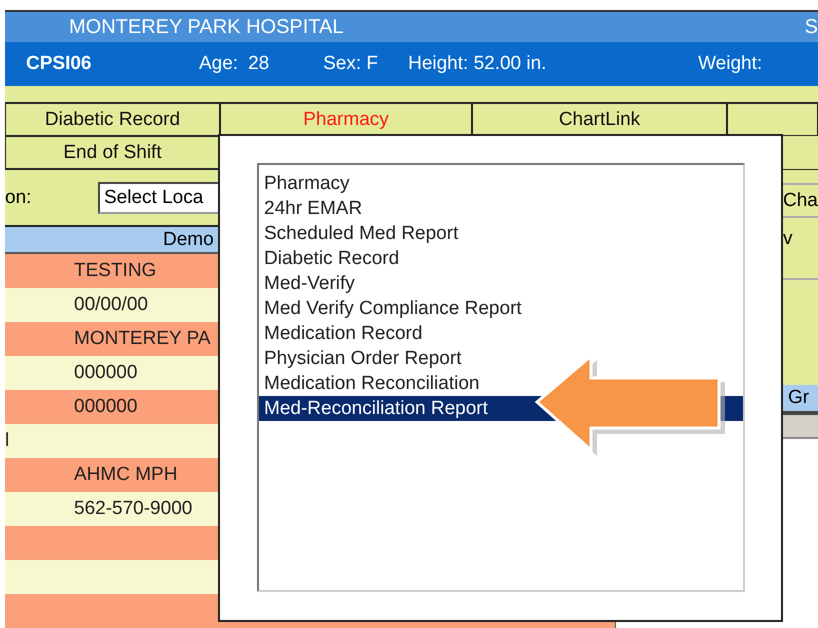 Image resolution: width=818 pixels, height=628 pixels. I want to click on row-label: l, so click(7, 441).